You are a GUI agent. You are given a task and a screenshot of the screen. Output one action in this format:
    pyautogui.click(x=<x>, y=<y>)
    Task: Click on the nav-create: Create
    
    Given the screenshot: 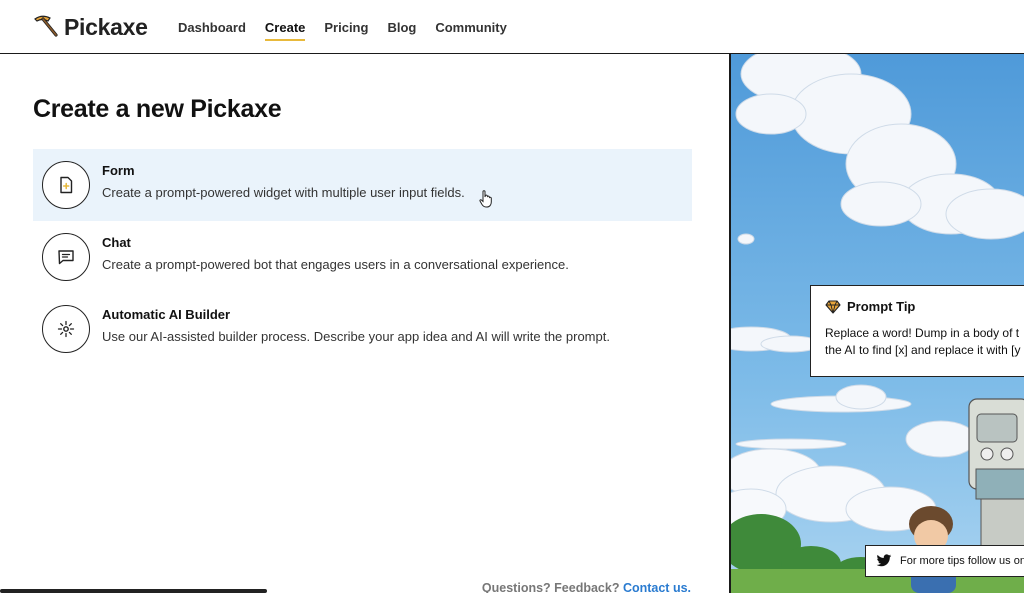 What is the action you would take?
    pyautogui.click(x=285, y=30)
    